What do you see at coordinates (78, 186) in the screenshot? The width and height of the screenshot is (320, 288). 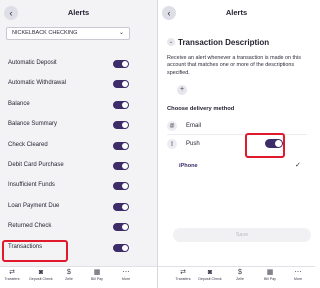 I see `alert-row: Insufficient Funds` at bounding box center [78, 186].